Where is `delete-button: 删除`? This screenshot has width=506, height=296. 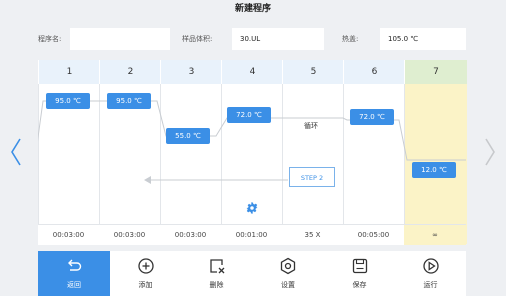
delete-button: 删除 is located at coordinates (216, 273).